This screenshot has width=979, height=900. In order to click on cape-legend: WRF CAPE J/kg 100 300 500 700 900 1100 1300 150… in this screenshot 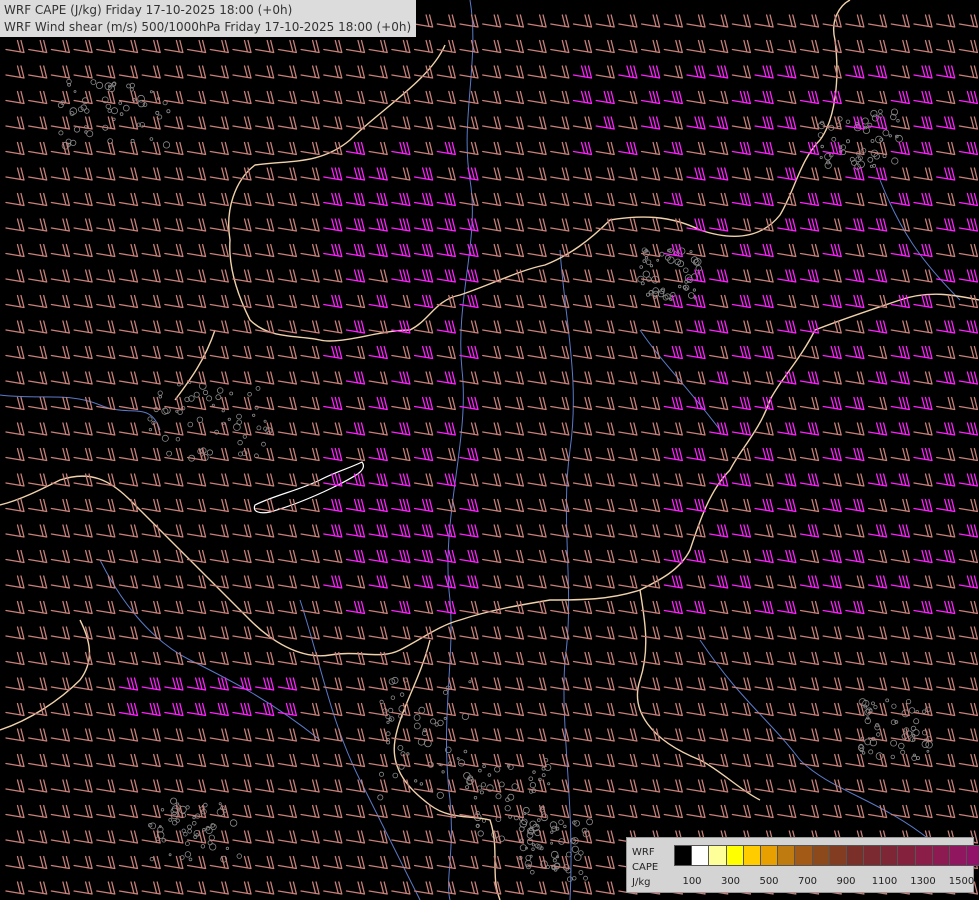, I will do `click(802, 865)`.